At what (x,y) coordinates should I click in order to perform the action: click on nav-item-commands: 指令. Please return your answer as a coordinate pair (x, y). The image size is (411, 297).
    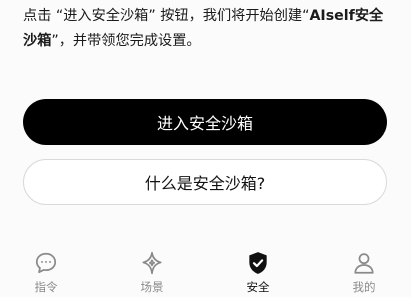
    Looking at the image, I should click on (46, 269).